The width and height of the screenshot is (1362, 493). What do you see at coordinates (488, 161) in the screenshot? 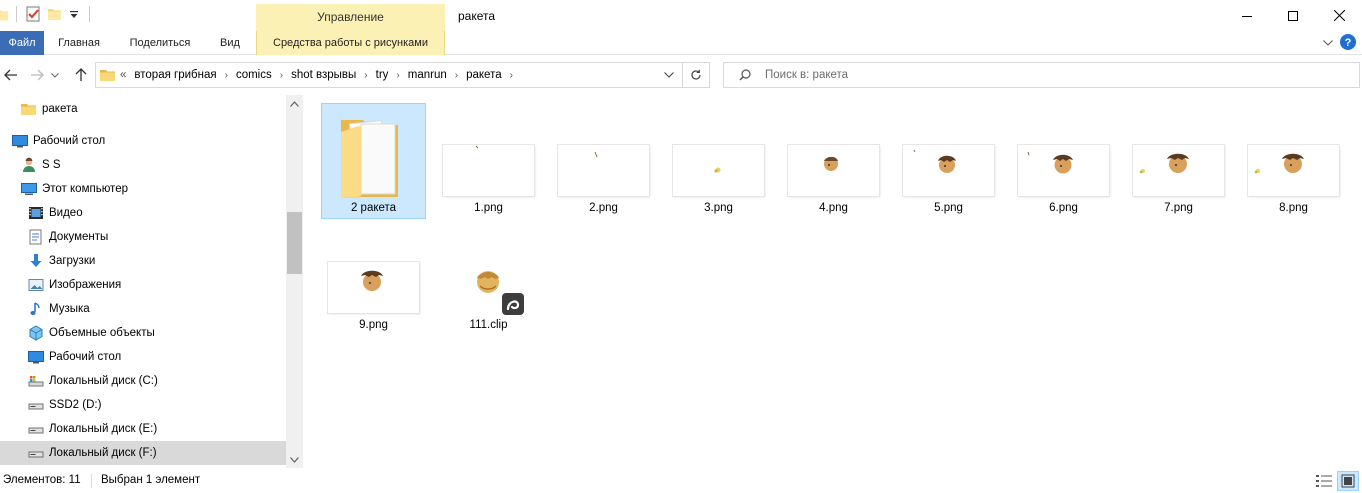
I see `file-item-image: 1.png` at bounding box center [488, 161].